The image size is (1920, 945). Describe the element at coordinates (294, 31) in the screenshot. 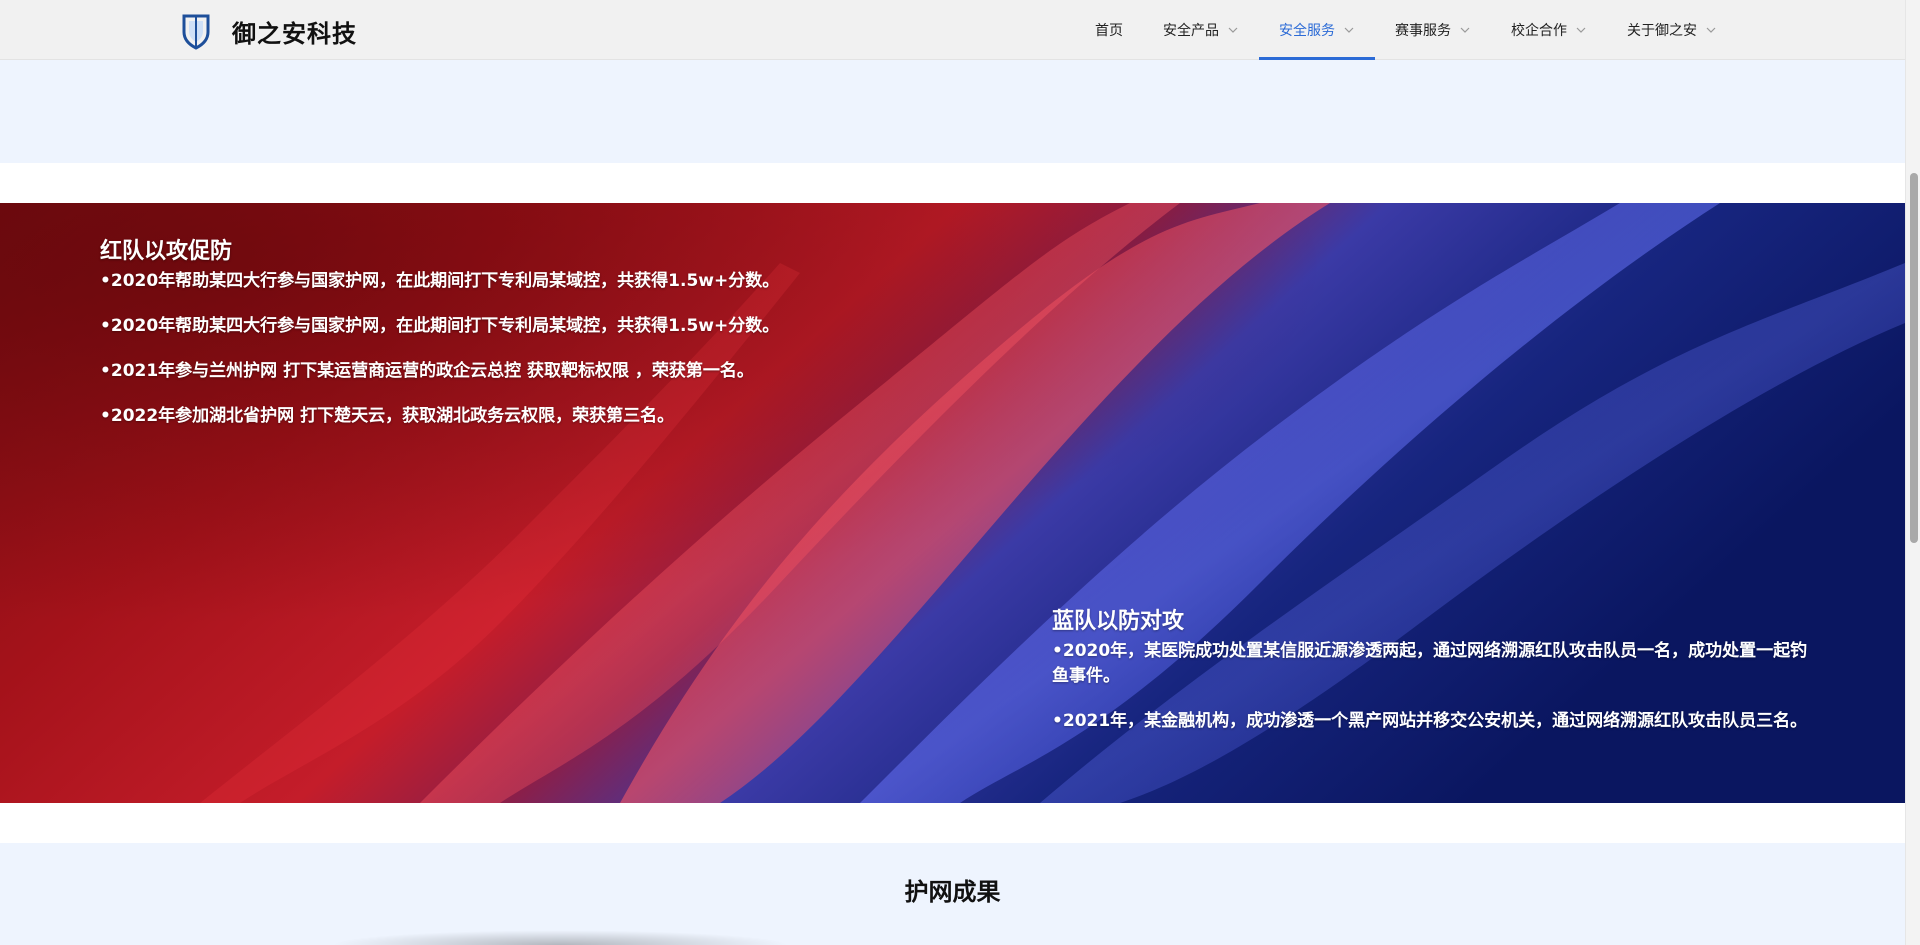

I see `brand-name: 御之安科技` at that location.